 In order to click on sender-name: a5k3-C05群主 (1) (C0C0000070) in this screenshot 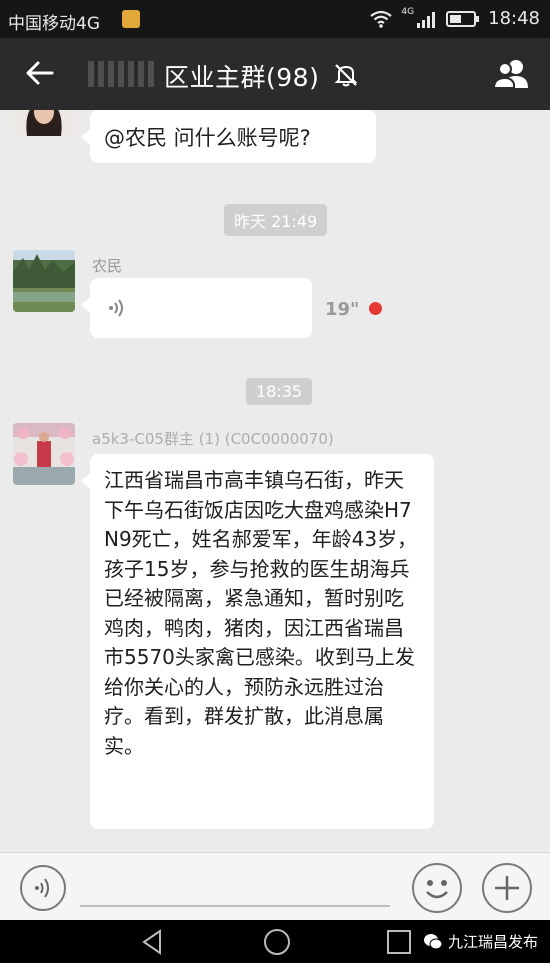, I will do `click(213, 439)`.